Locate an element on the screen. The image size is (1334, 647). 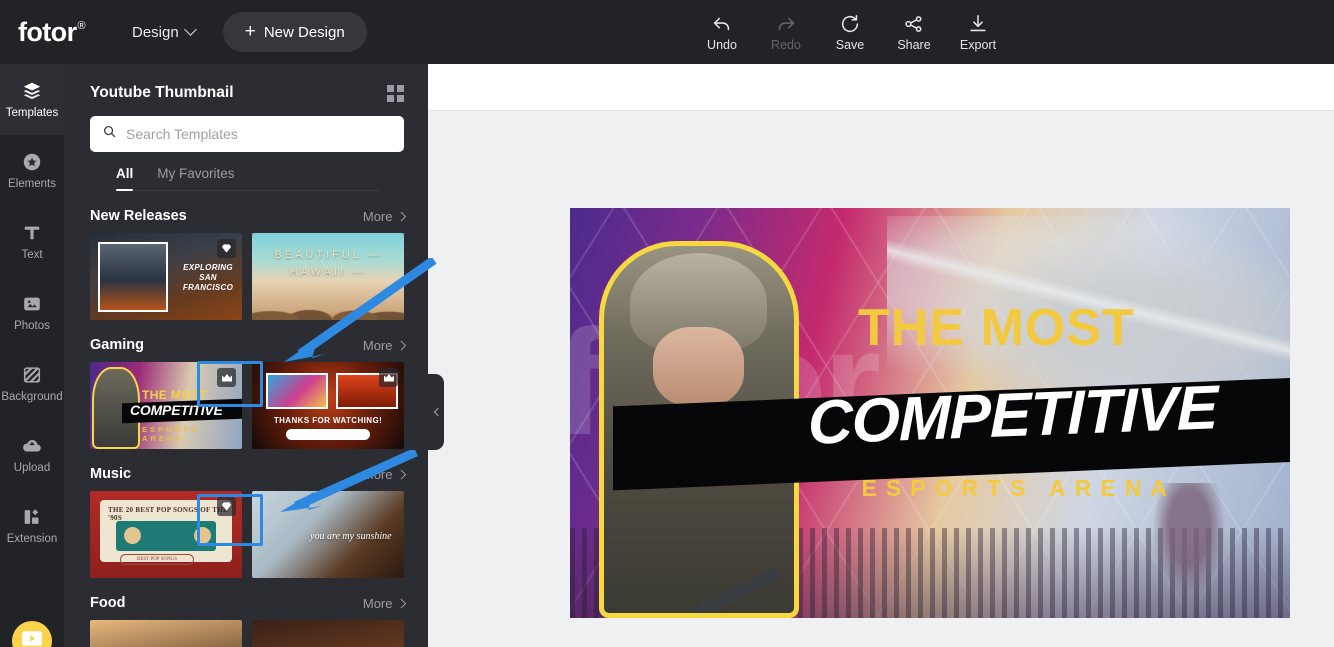
share-button: Share is located at coordinates (914, 32).